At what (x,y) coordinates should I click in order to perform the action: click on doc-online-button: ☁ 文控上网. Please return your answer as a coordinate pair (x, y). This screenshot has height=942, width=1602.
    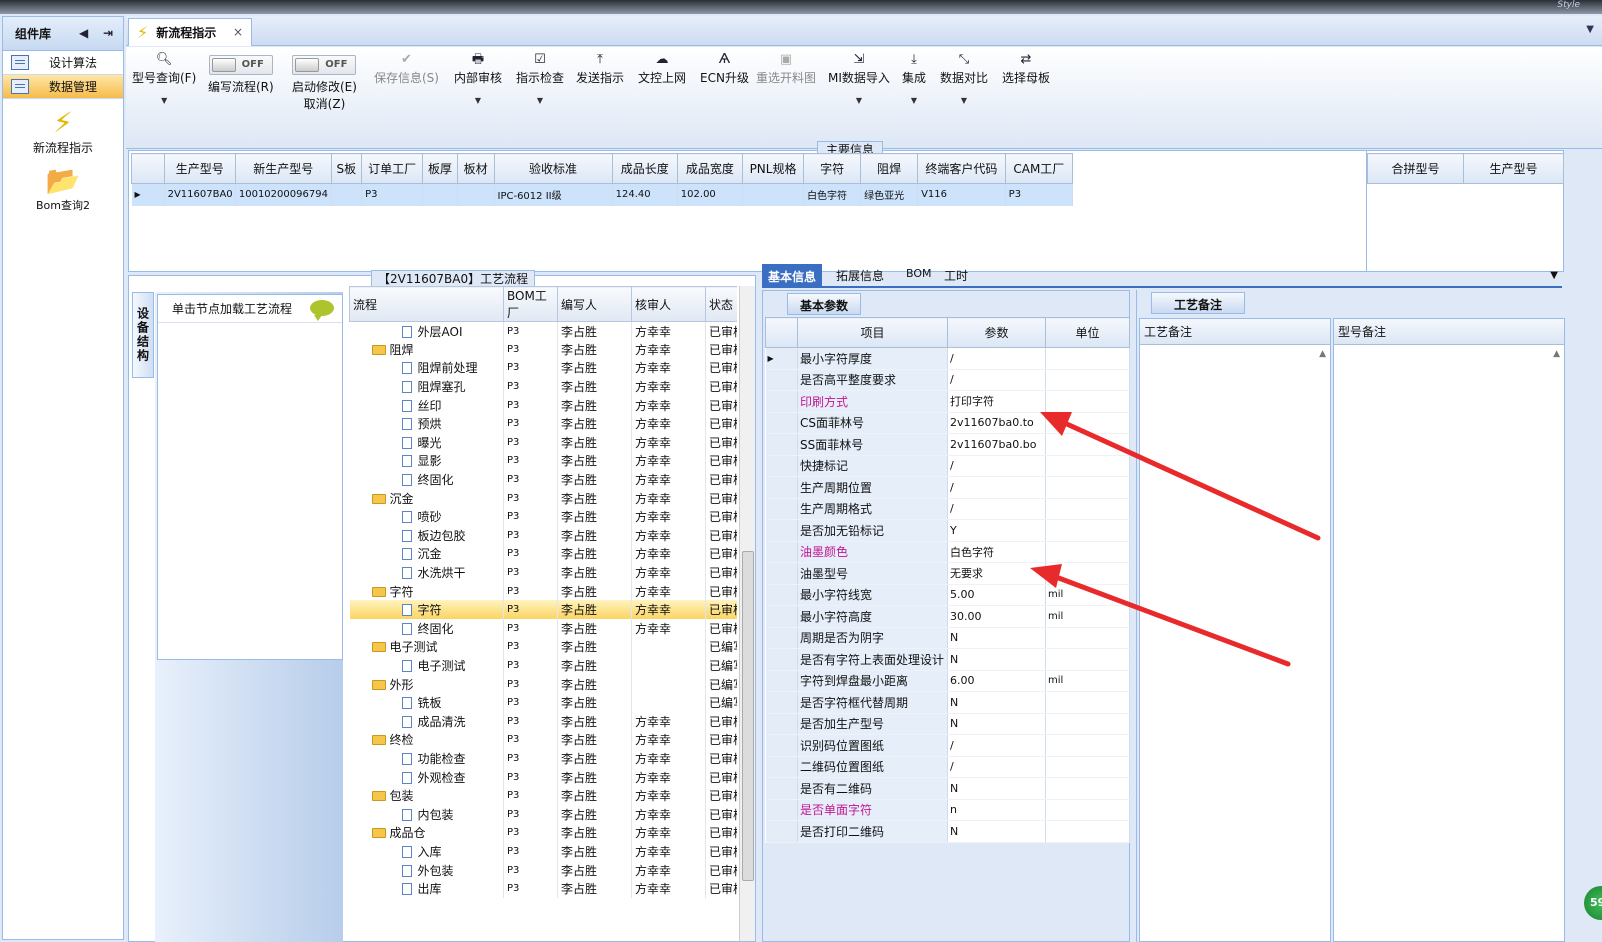
    Looking at the image, I should click on (662, 68).